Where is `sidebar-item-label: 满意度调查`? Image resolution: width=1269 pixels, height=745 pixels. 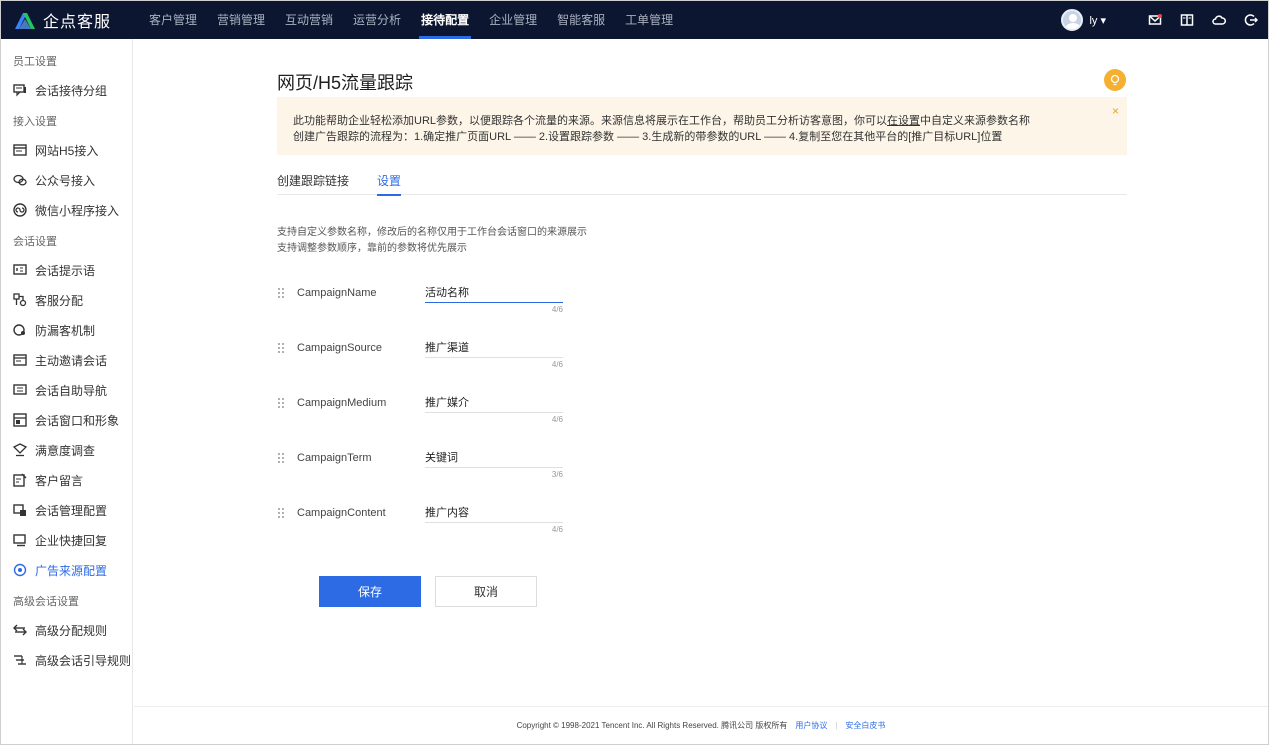 sidebar-item-label: 满意度调查 is located at coordinates (65, 450).